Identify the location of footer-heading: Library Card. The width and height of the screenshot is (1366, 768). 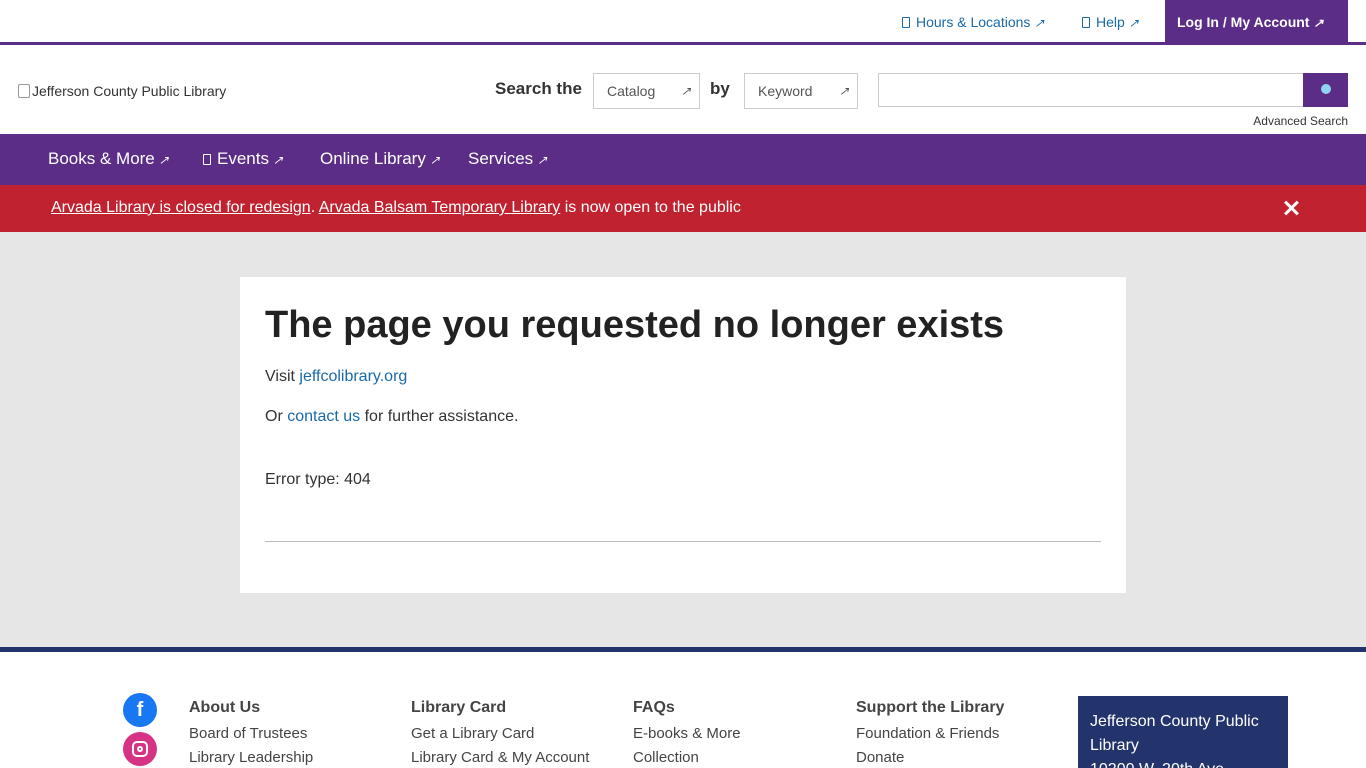
(459, 707).